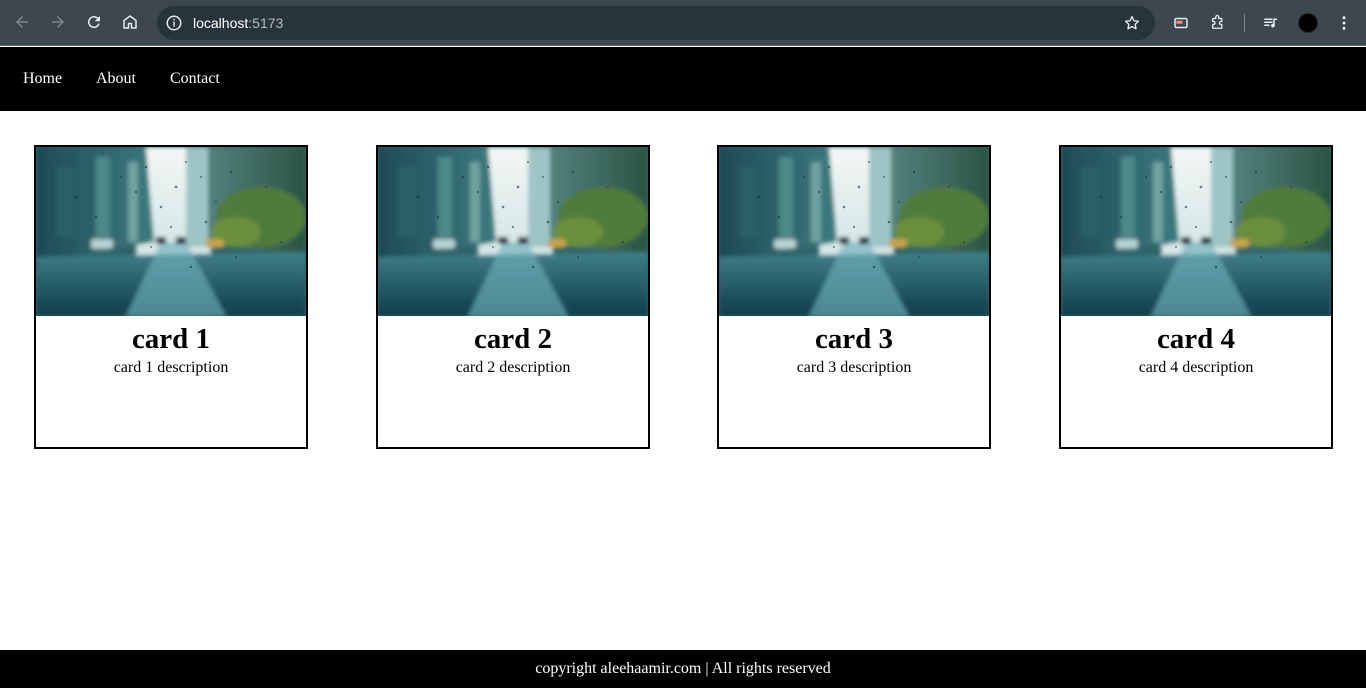 Image resolution: width=1366 pixels, height=688 pixels. Describe the element at coordinates (42, 79) in the screenshot. I see `nav-link-home: Home` at that location.